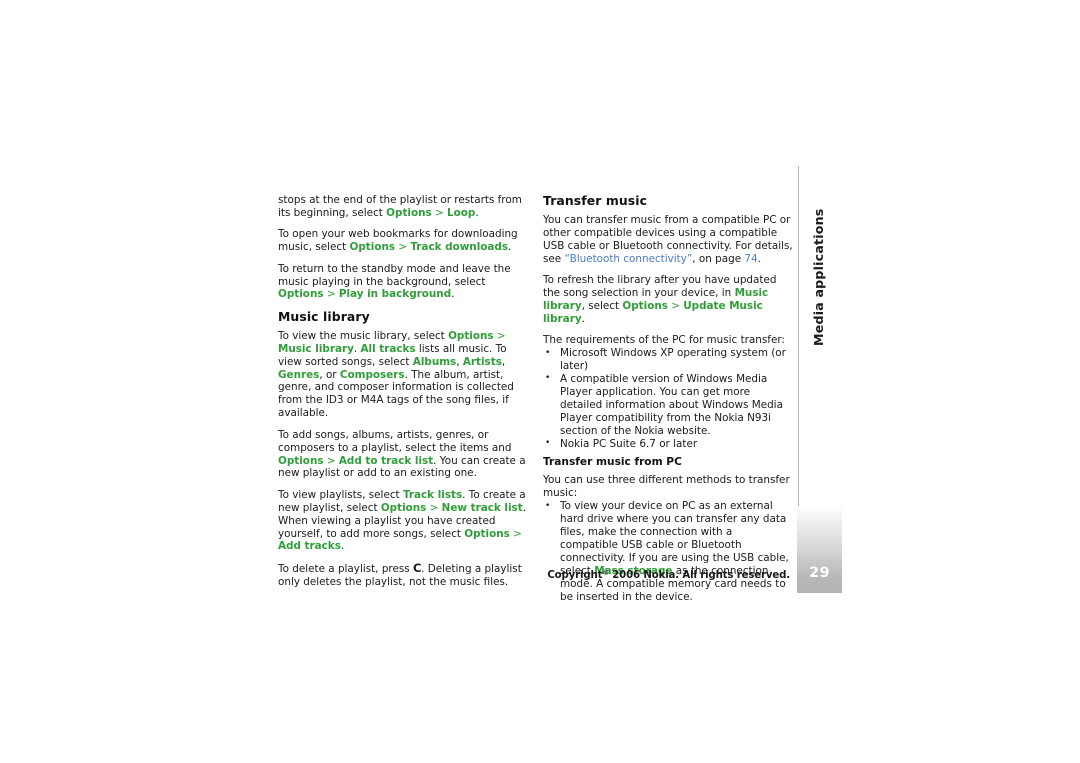 The image size is (1080, 763). I want to click on menu-ref-artists: Artists, so click(482, 361).